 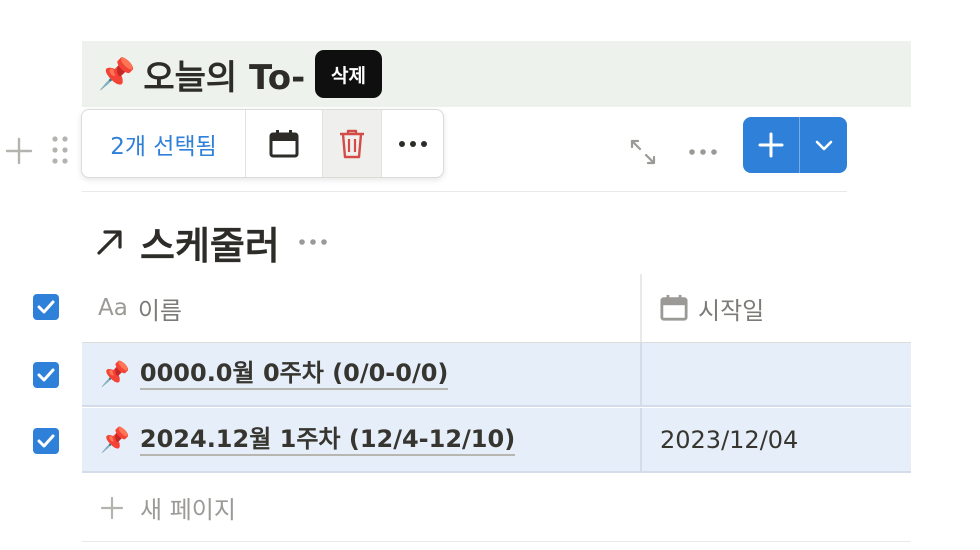 I want to click on new-page-button: 새 페이지, so click(x=168, y=507).